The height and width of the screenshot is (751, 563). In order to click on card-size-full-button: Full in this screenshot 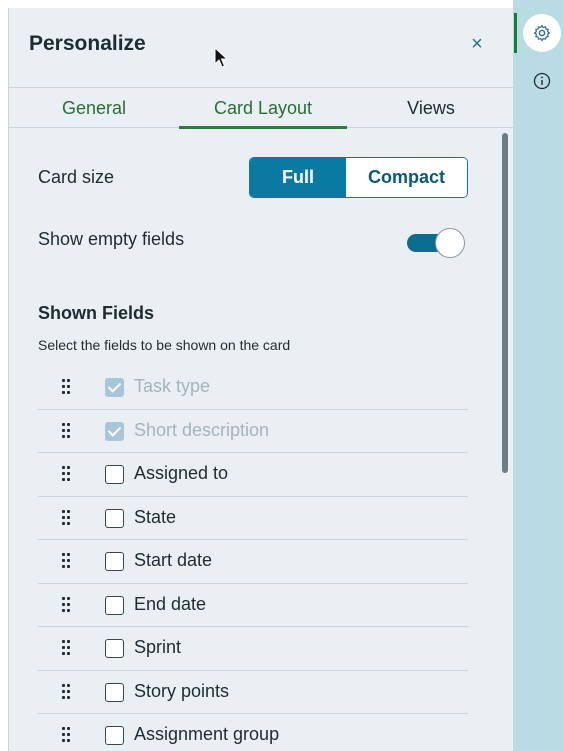, I will do `click(298, 177)`.